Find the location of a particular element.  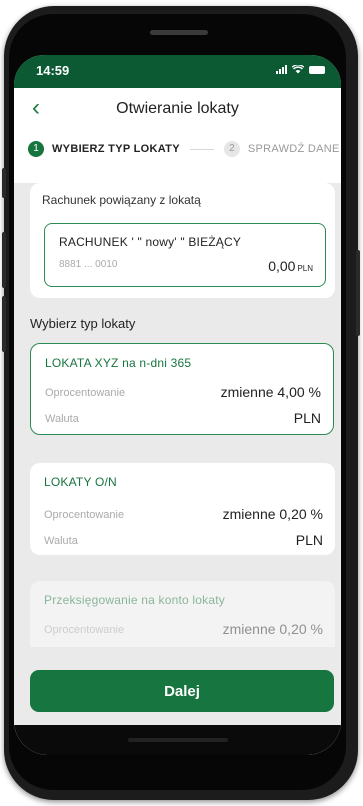

status-time: 14:59 is located at coordinates (53, 70).